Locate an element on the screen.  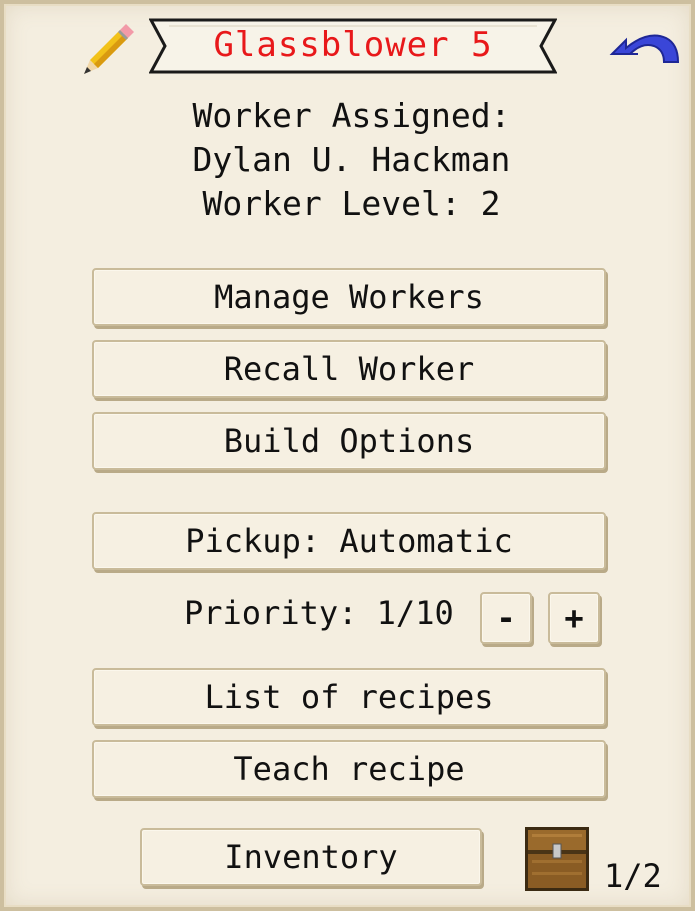
pickup-button: Pickup: Automatic is located at coordinates (349, 541).